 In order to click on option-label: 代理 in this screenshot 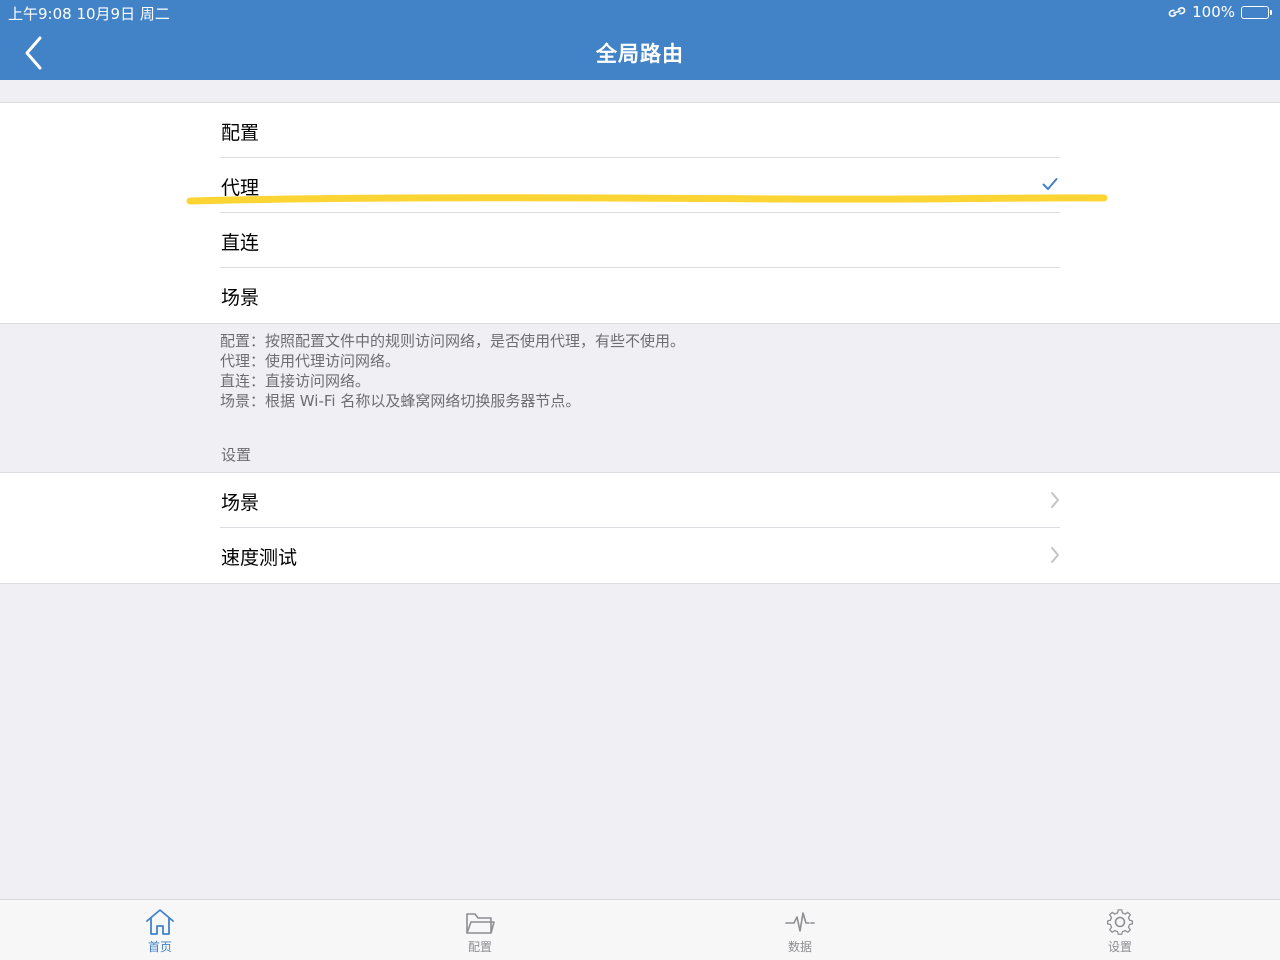, I will do `click(240, 188)`.